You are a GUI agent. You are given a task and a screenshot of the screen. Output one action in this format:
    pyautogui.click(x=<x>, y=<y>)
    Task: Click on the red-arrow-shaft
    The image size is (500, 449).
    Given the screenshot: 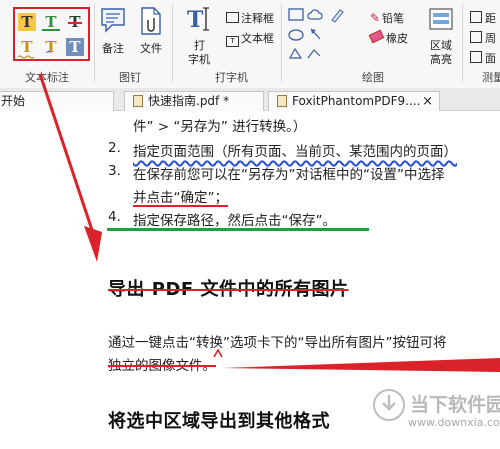 What is the action you would take?
    pyautogui.click(x=66, y=153)
    